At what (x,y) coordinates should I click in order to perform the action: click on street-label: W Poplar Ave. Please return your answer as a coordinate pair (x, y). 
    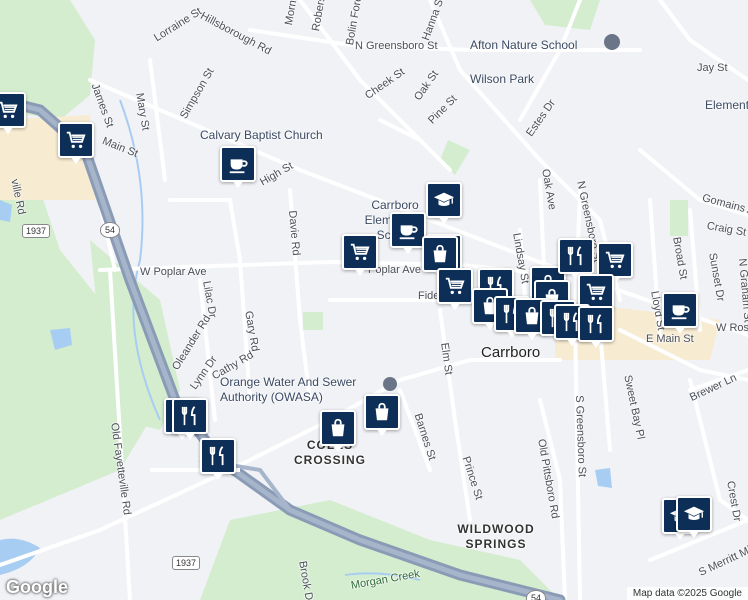
    Looking at the image, I should click on (173, 272).